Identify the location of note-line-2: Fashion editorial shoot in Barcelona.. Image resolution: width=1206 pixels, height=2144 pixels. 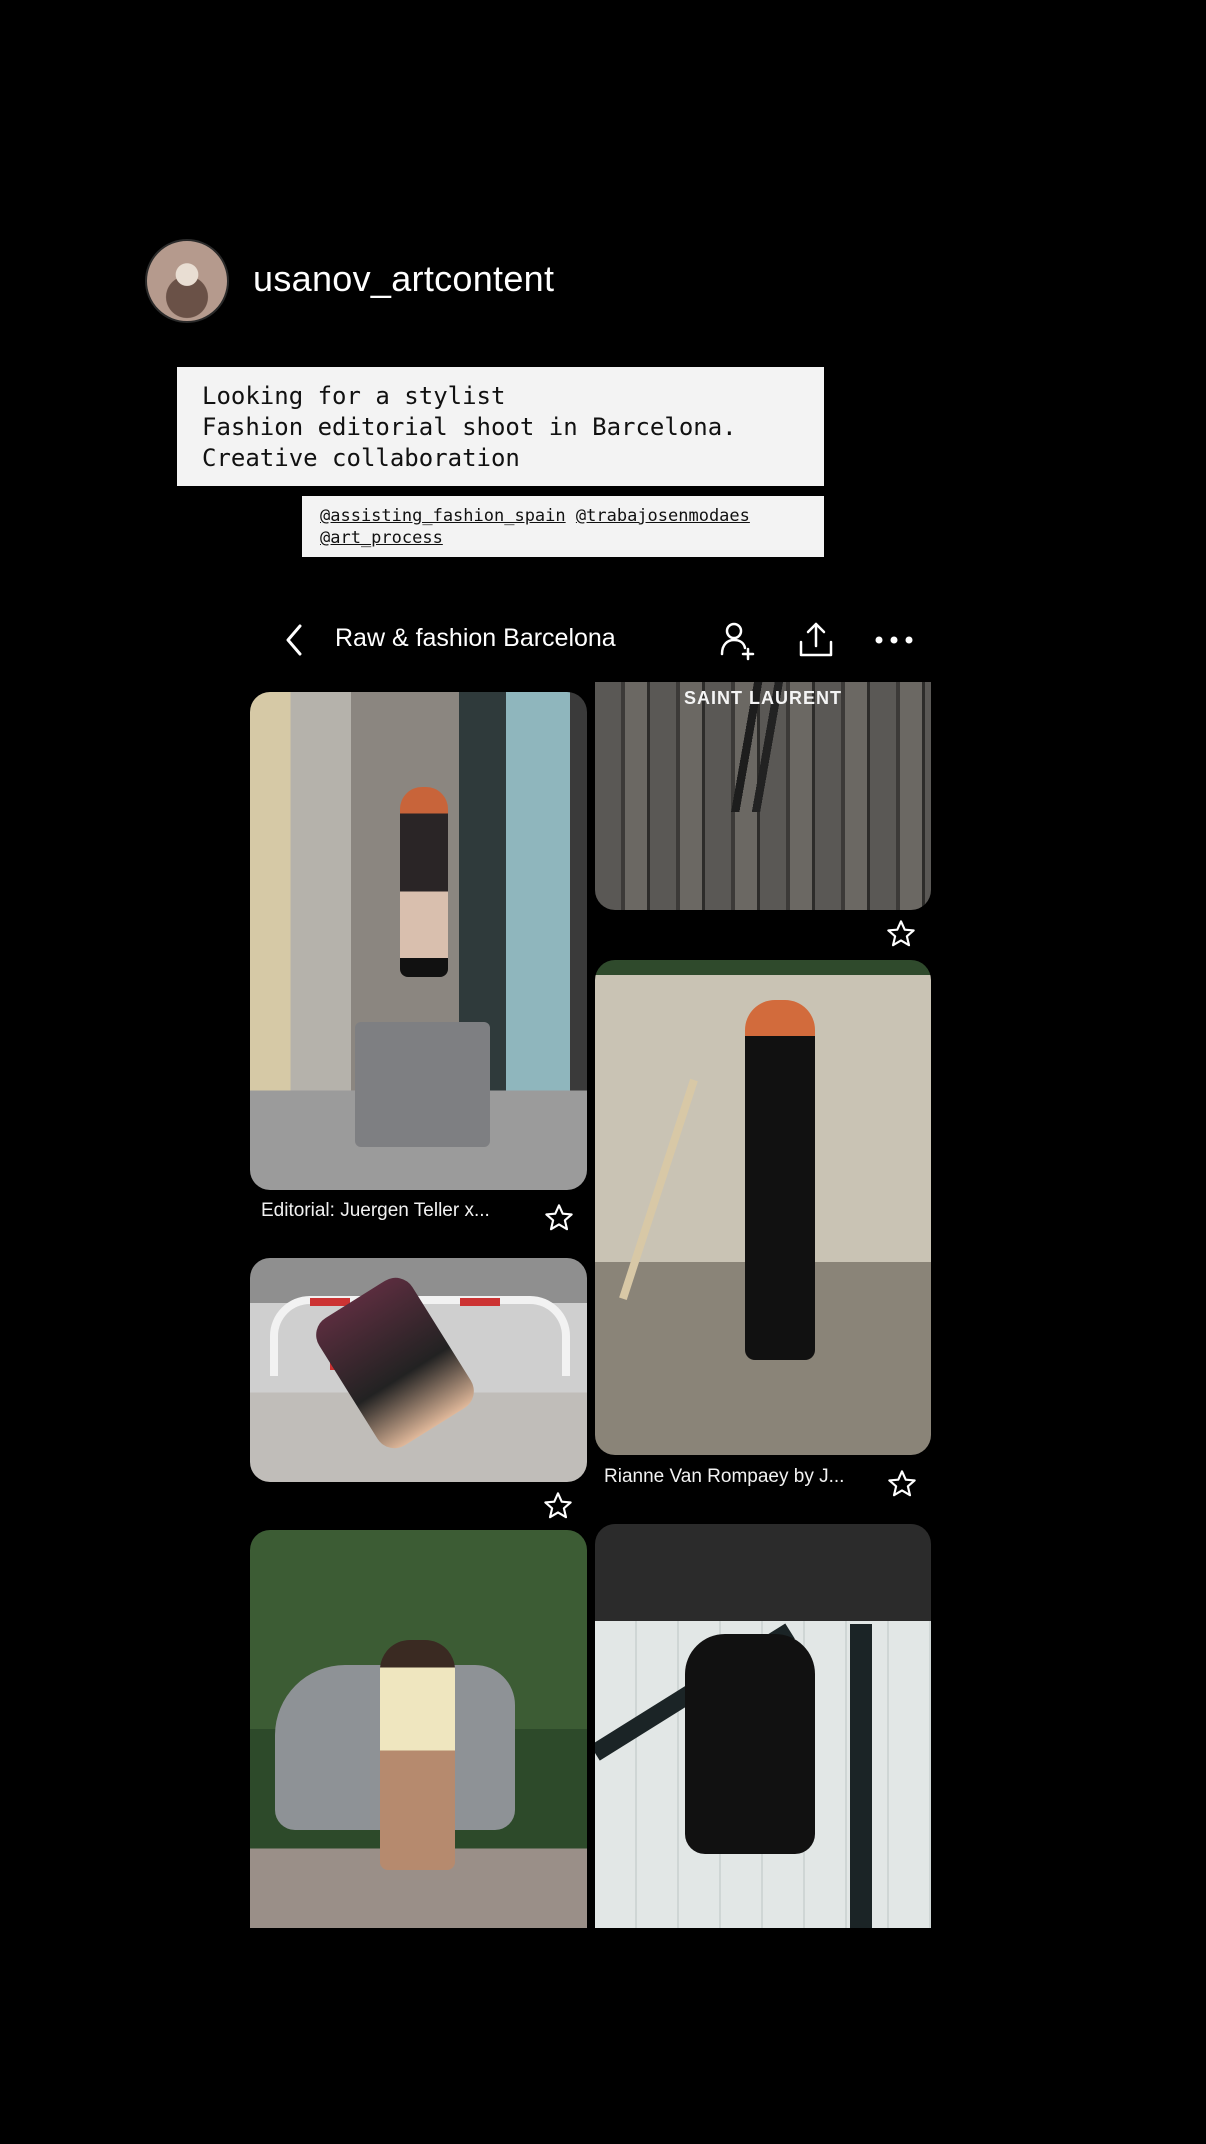
(469, 427).